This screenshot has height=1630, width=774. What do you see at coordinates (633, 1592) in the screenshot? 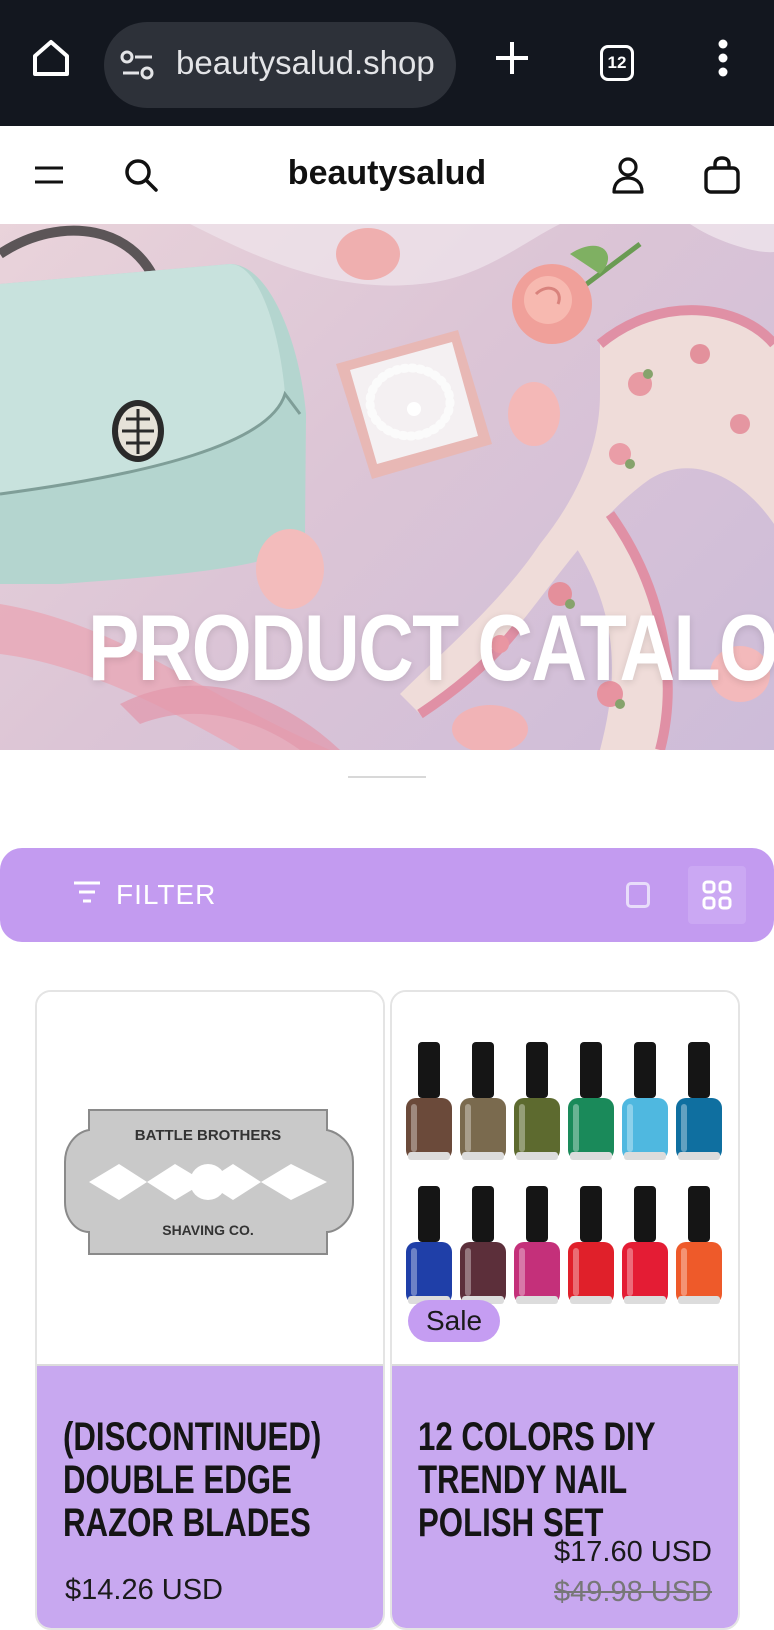
I see `product-compare-price: $49.98 USD` at bounding box center [633, 1592].